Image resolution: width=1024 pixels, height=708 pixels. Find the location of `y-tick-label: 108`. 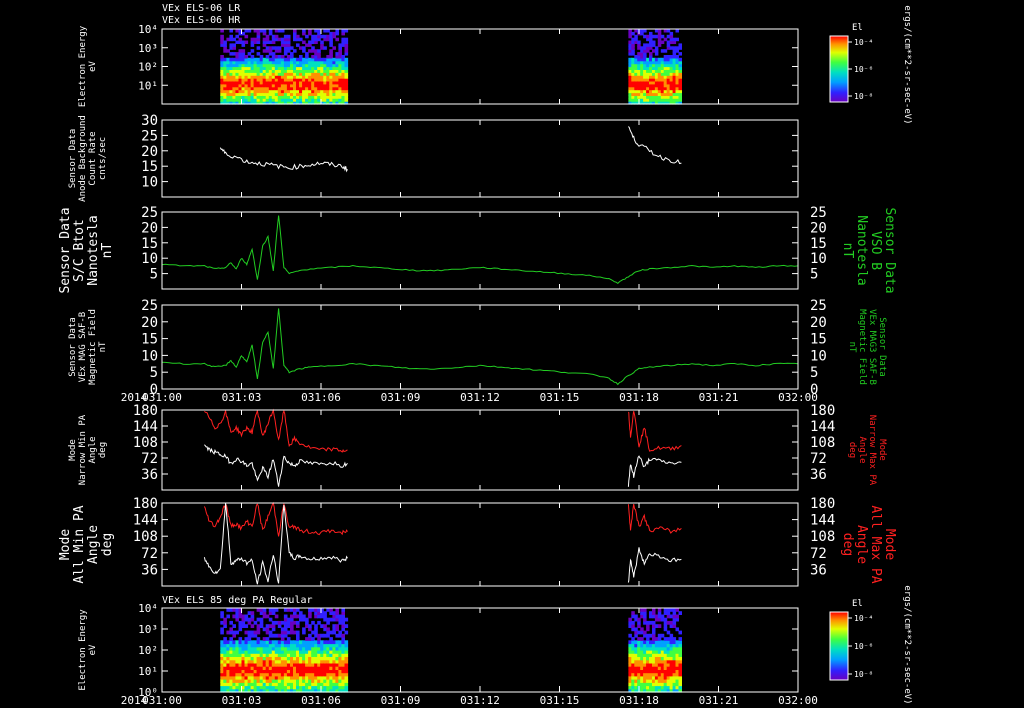

y-tick-label: 108 is located at coordinates (145, 537).